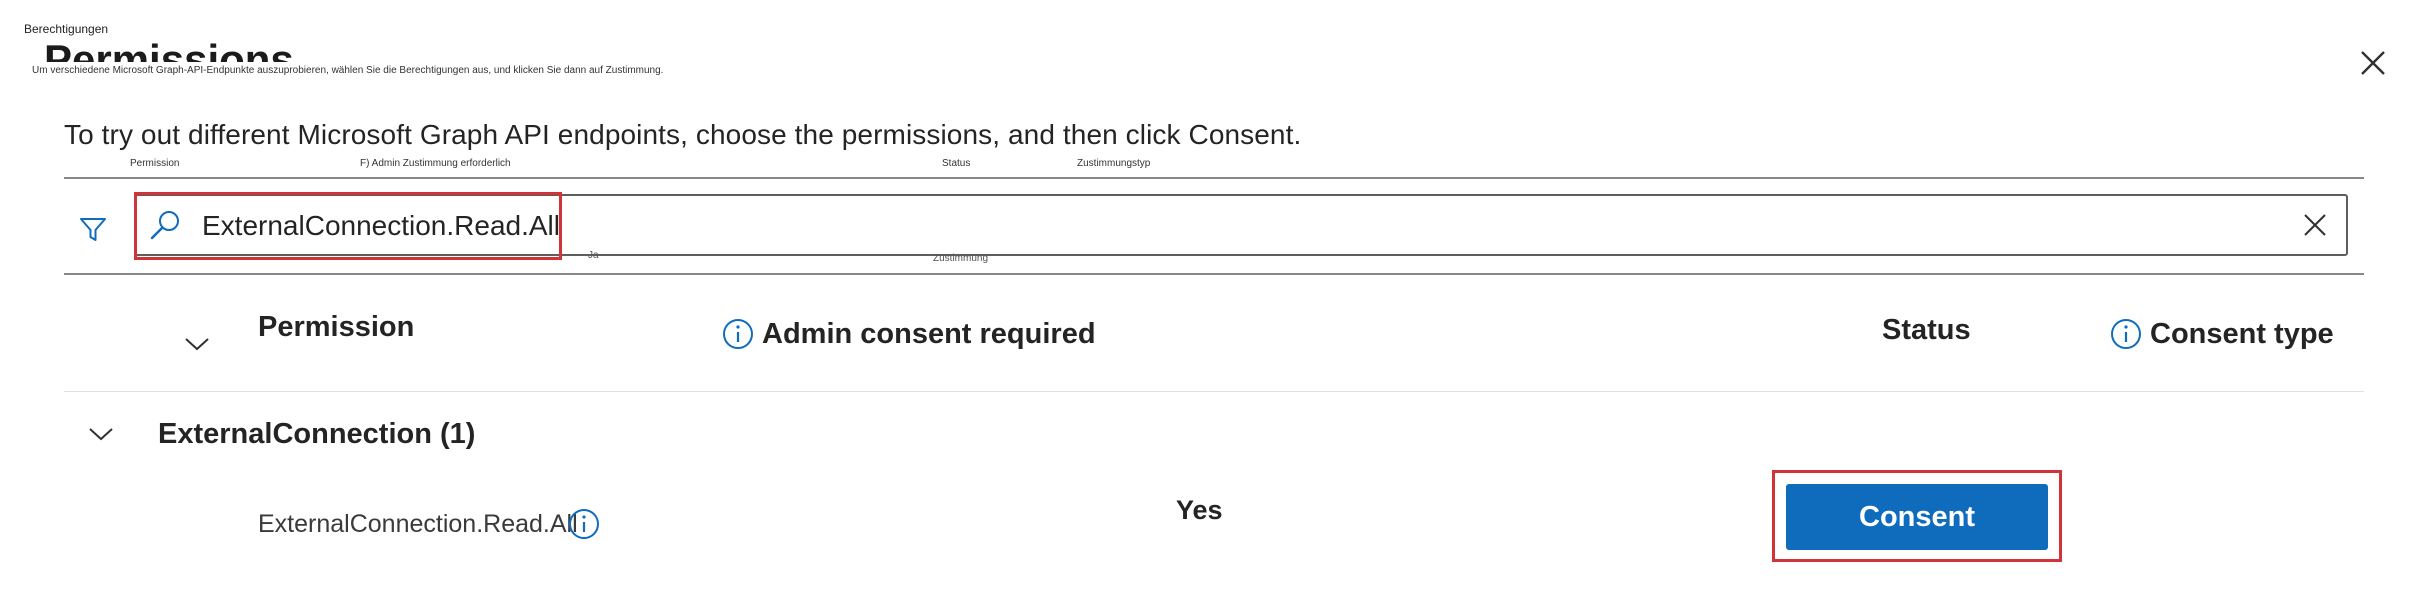  What do you see at coordinates (1214, 391) in the screenshot?
I see `divider-header` at bounding box center [1214, 391].